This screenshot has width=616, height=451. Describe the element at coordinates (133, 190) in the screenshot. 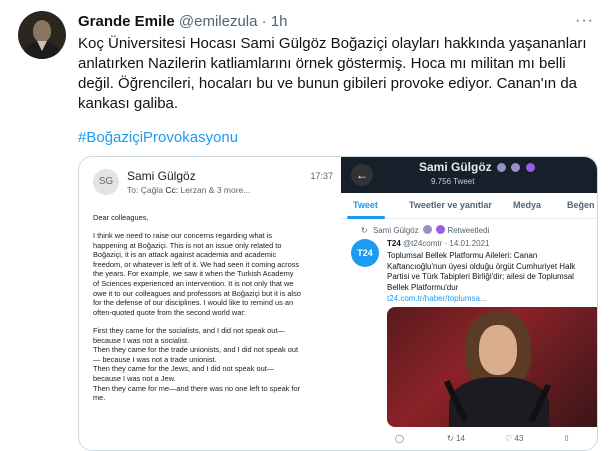

I see `to-label: To:` at that location.